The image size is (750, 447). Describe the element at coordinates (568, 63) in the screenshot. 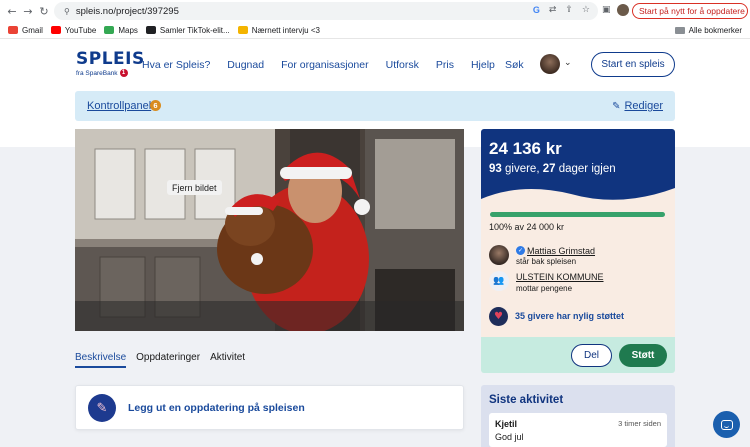

I see `chevron-down-icon: ⌄` at that location.